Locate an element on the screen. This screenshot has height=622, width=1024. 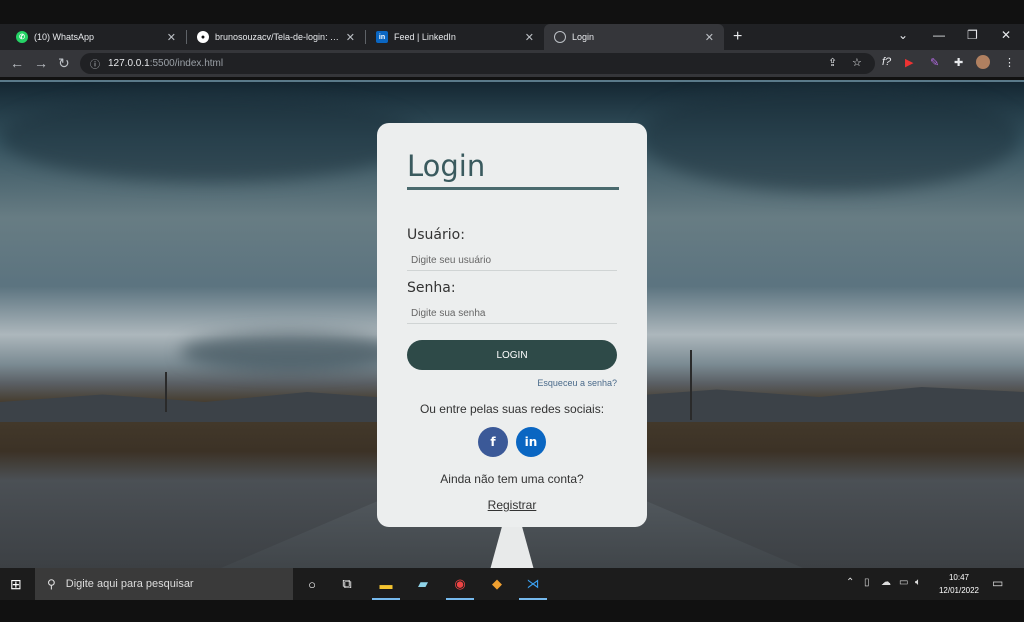
back-icon: ← is located at coordinates (17, 63).